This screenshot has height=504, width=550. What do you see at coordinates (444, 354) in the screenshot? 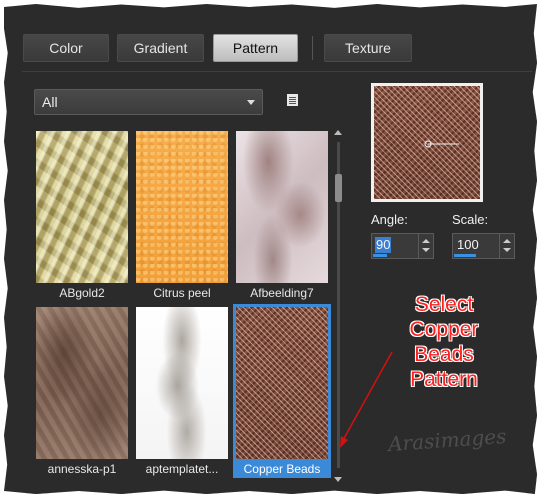
I see `annotation-line: Beads` at bounding box center [444, 354].